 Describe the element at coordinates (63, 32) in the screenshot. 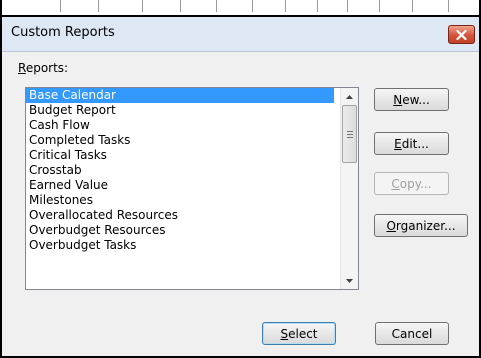

I see `dialog-title: Custom Reports` at that location.